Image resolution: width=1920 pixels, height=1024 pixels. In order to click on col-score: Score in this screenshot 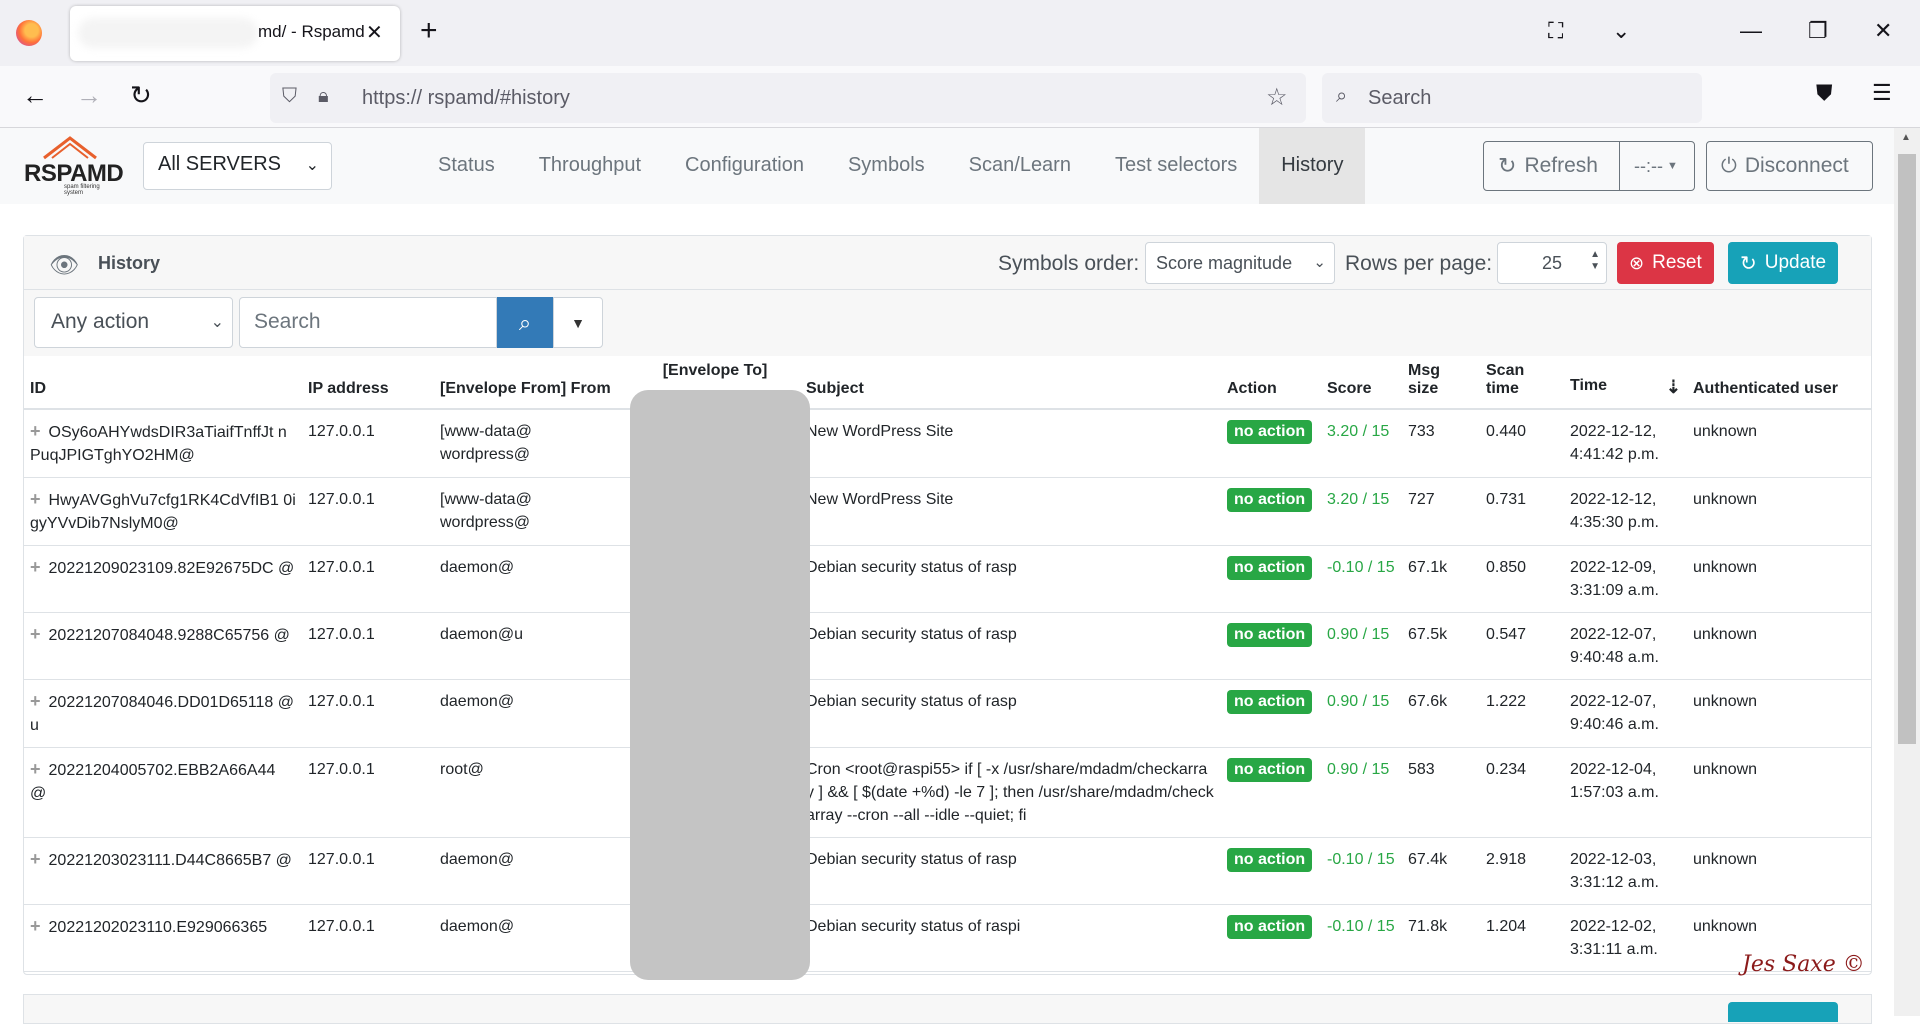, I will do `click(1361, 383)`.